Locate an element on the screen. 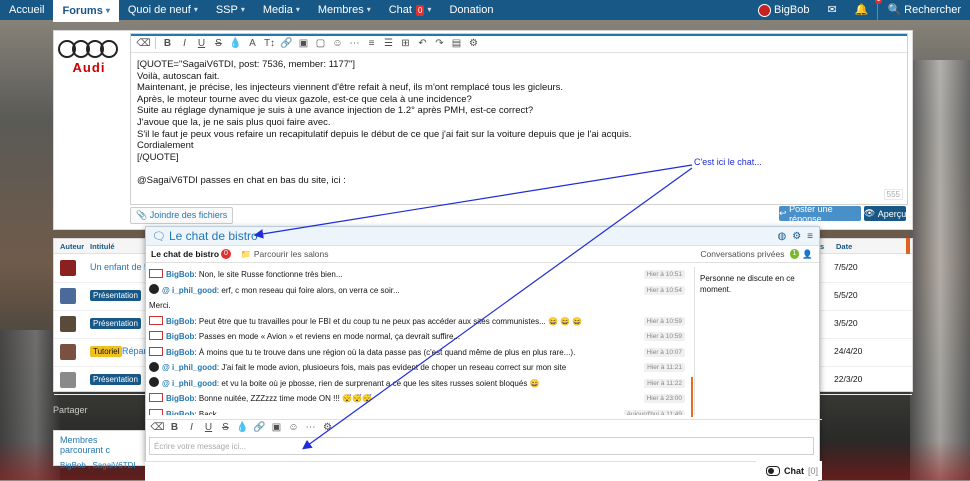  nav-item-quoi-de-neuf: Quoi de neuf ▾ is located at coordinates (163, 10).